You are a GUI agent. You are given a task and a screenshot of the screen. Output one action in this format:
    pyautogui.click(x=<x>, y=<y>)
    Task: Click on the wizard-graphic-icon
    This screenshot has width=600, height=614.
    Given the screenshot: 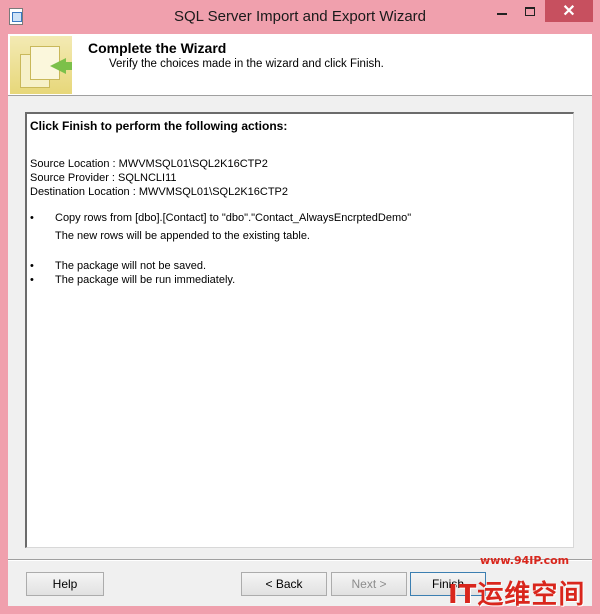 What is the action you would take?
    pyautogui.click(x=41, y=65)
    